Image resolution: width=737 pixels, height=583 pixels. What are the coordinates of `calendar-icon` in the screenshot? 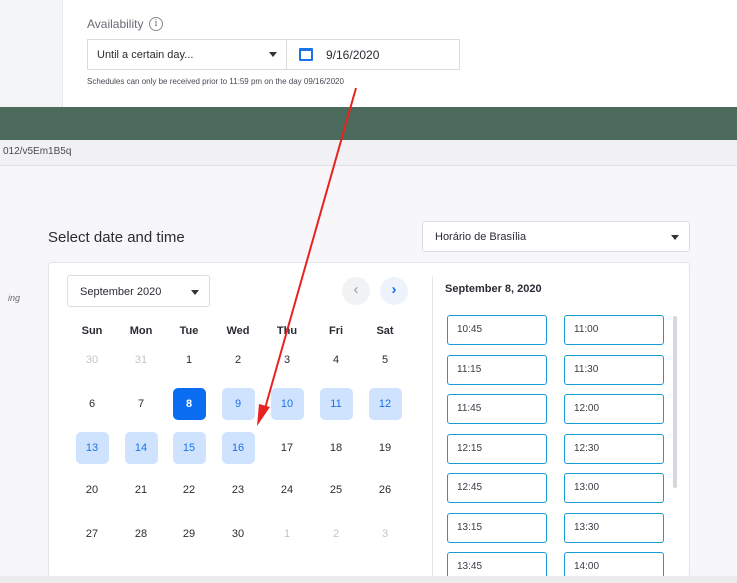 It's located at (306, 54).